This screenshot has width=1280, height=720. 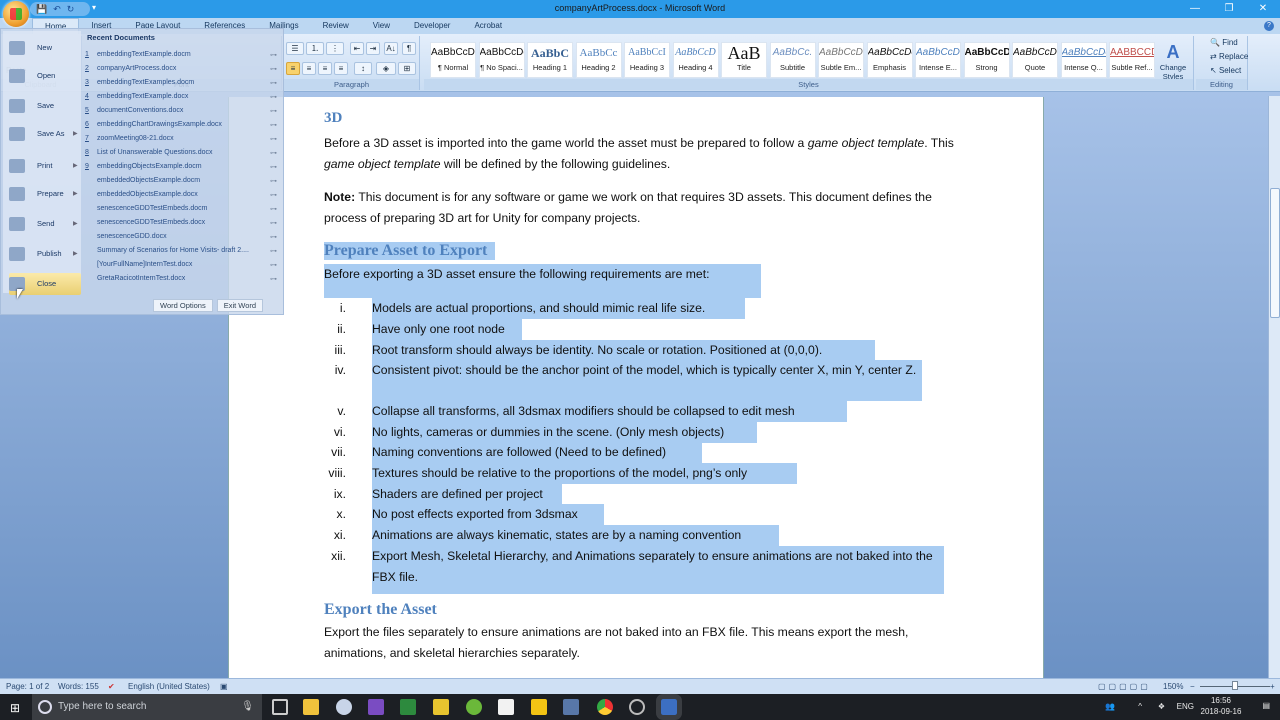 I want to click on scrollbar-thumb, so click(x=1275, y=253).